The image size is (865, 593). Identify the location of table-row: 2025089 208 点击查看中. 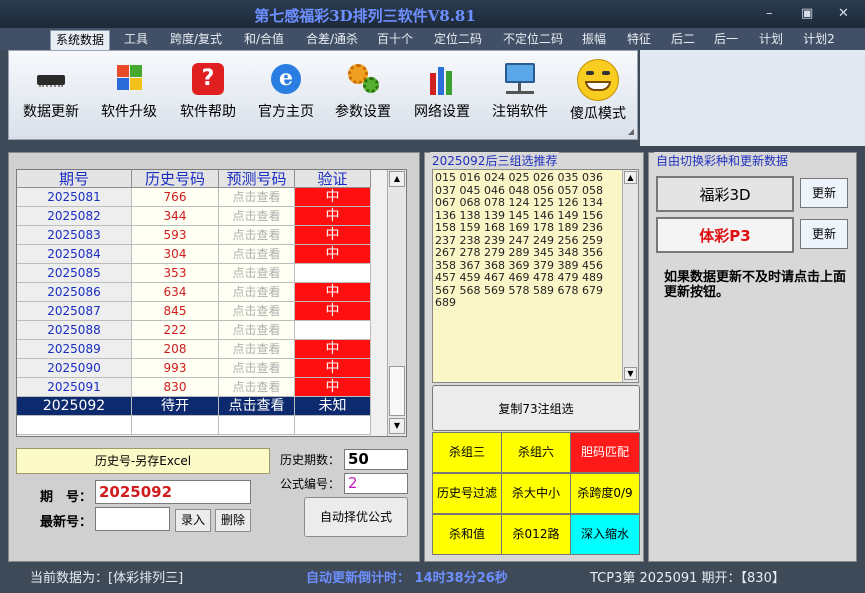
(202, 349).